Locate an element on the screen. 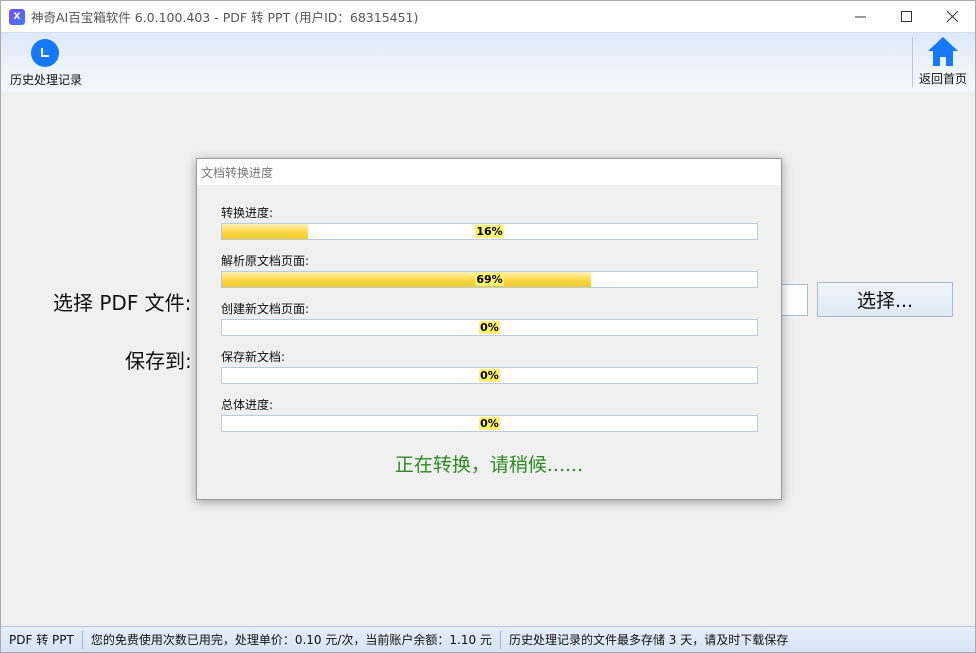  window-controls is located at coordinates (906, 16).